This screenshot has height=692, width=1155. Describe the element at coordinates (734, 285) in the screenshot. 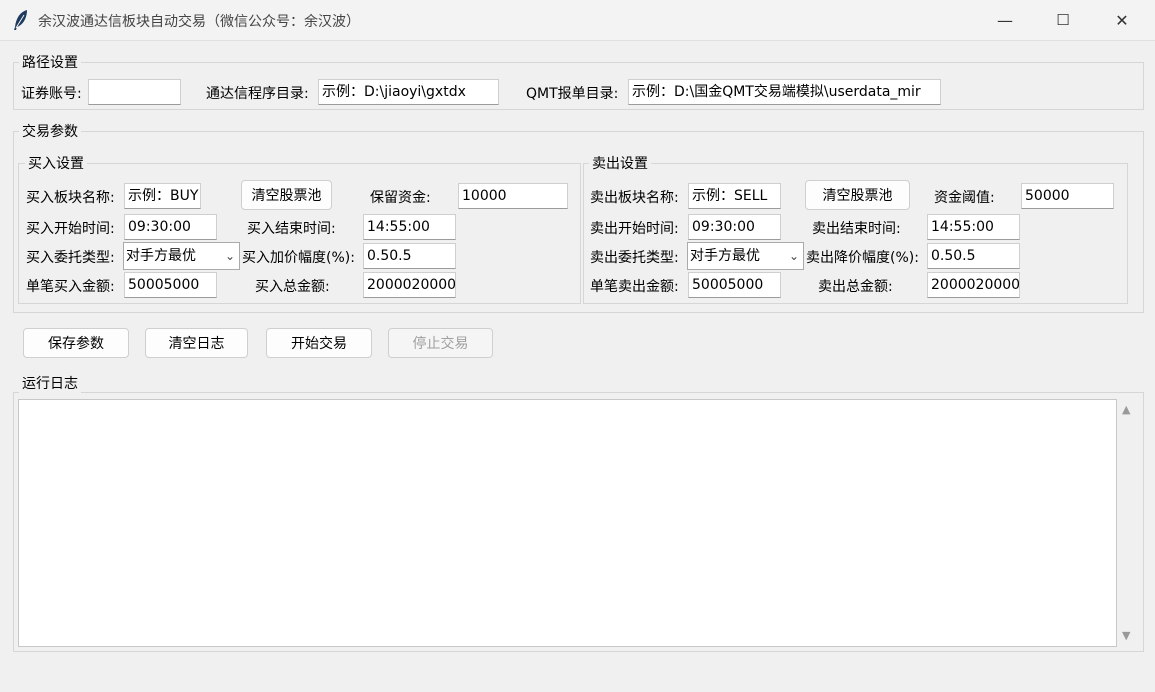

I see `sell-single-amount-input: 50005000` at that location.